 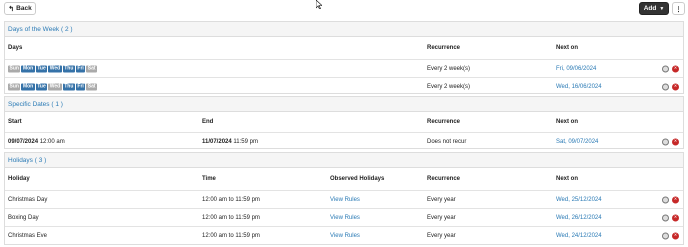 What do you see at coordinates (11, 9) in the screenshot?
I see `back-arrow-icon: ↰` at bounding box center [11, 9].